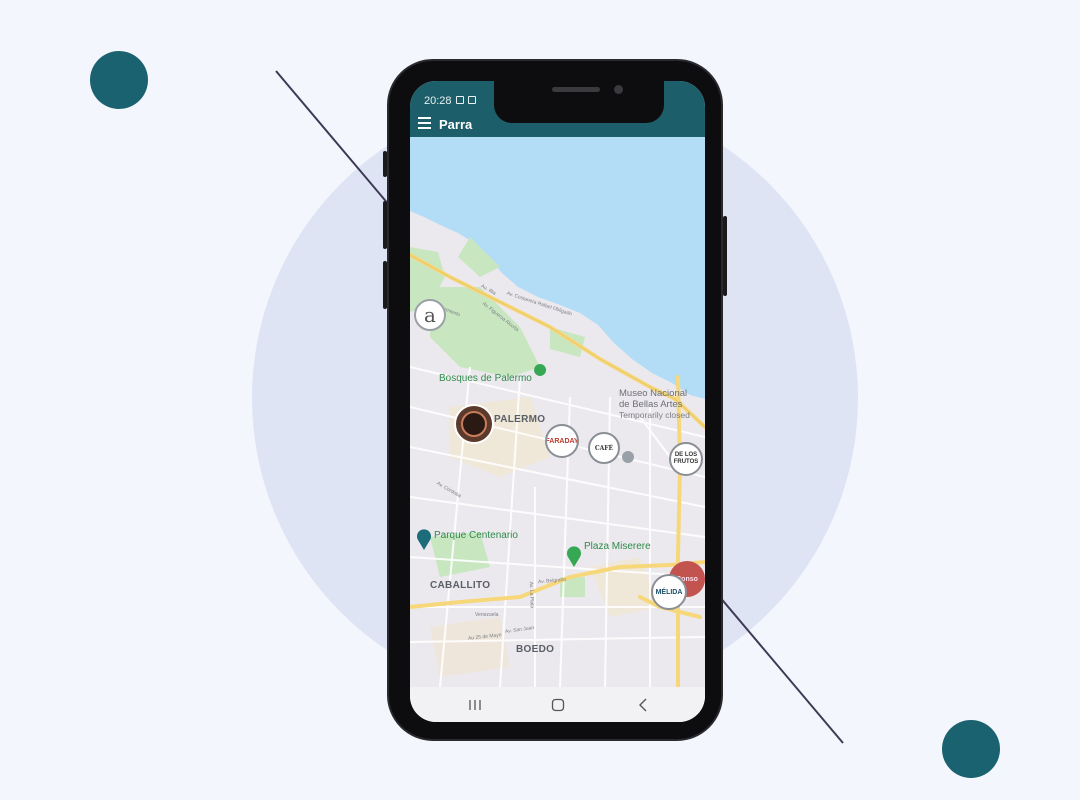  I want to click on home-icon, so click(558, 705).